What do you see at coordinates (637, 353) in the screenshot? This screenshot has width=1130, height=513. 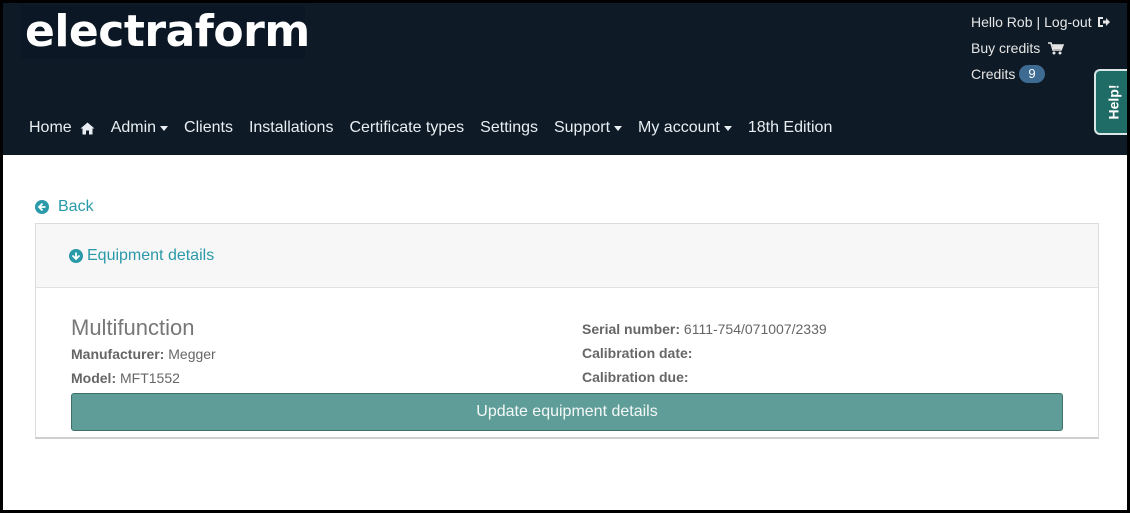 I see `calibration-date-field: Calibration date:` at bounding box center [637, 353].